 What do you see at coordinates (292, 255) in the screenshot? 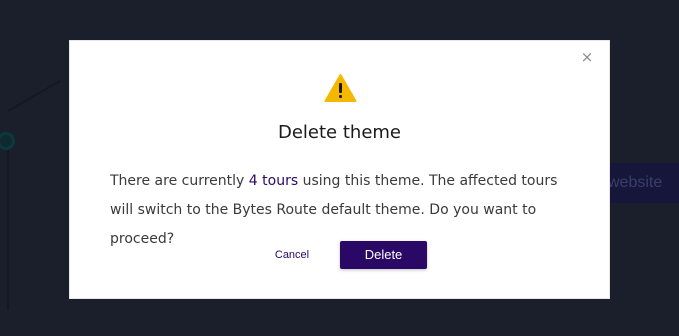
I see `cancel-button: Cancel` at bounding box center [292, 255].